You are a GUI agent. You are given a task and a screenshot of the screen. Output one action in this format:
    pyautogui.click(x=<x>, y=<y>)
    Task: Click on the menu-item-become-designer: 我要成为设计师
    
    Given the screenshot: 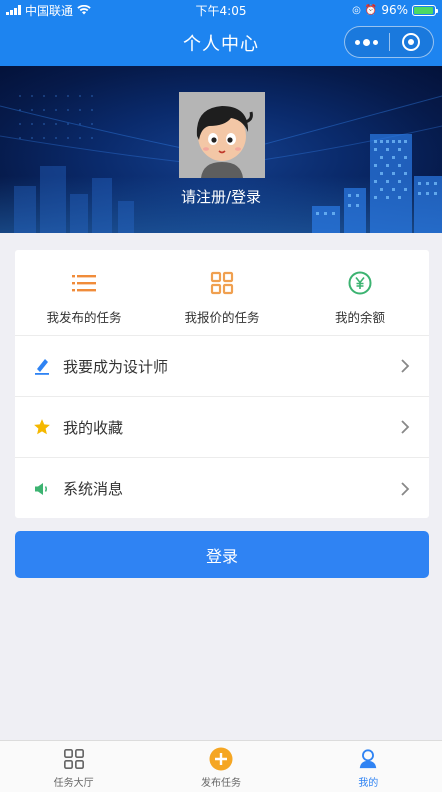 What is the action you would take?
    pyautogui.click(x=222, y=366)
    